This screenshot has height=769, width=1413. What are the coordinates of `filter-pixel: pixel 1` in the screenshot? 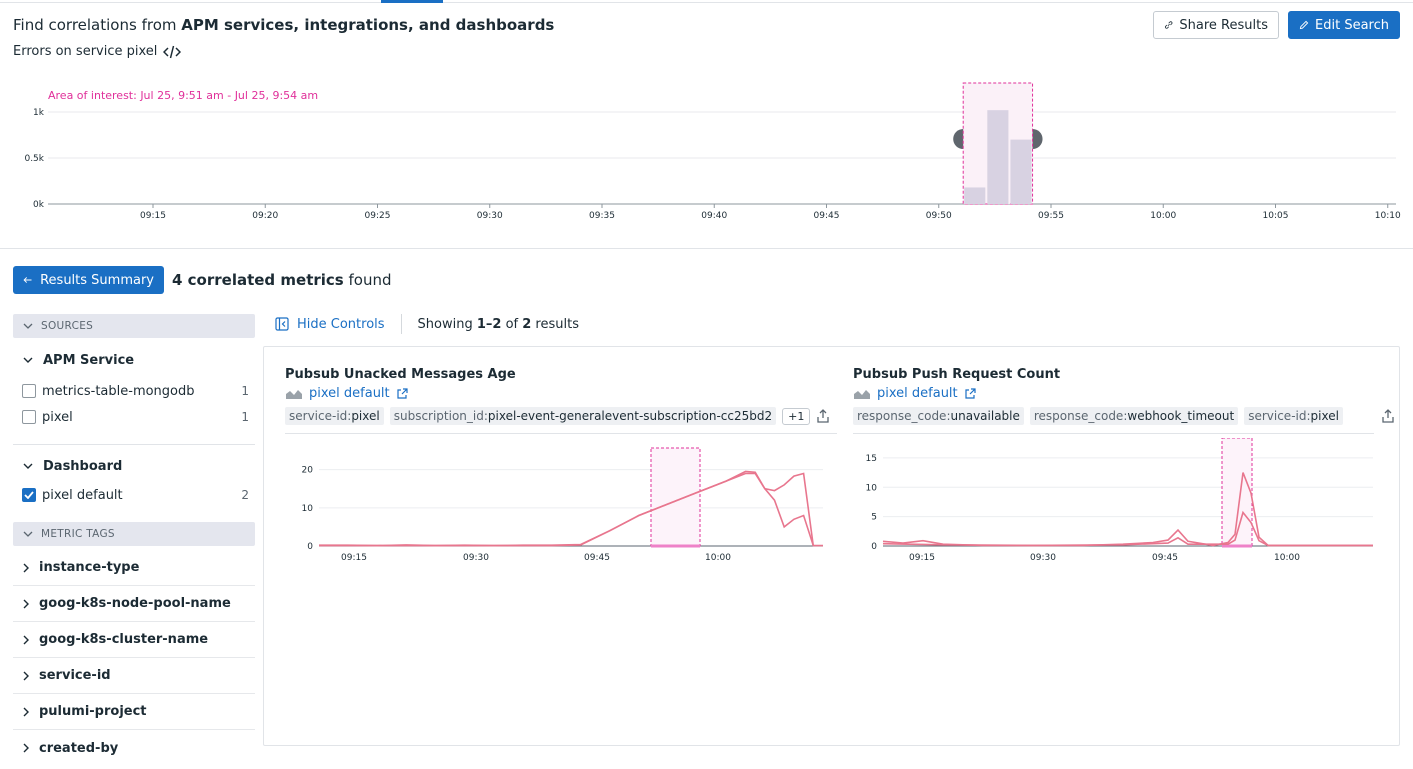 It's located at (134, 417).